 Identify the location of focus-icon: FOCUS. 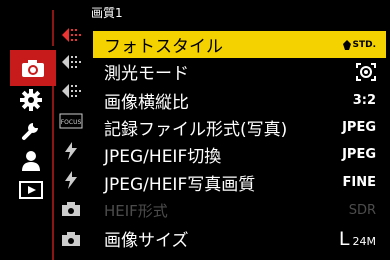
(71, 121).